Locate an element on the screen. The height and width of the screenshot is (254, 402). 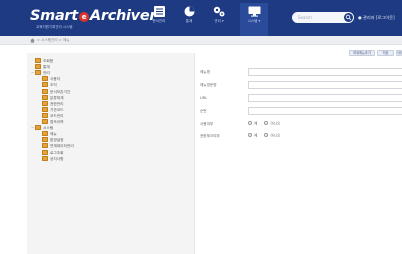
tree-item: − 시스템 is located at coordinates (42, 128).